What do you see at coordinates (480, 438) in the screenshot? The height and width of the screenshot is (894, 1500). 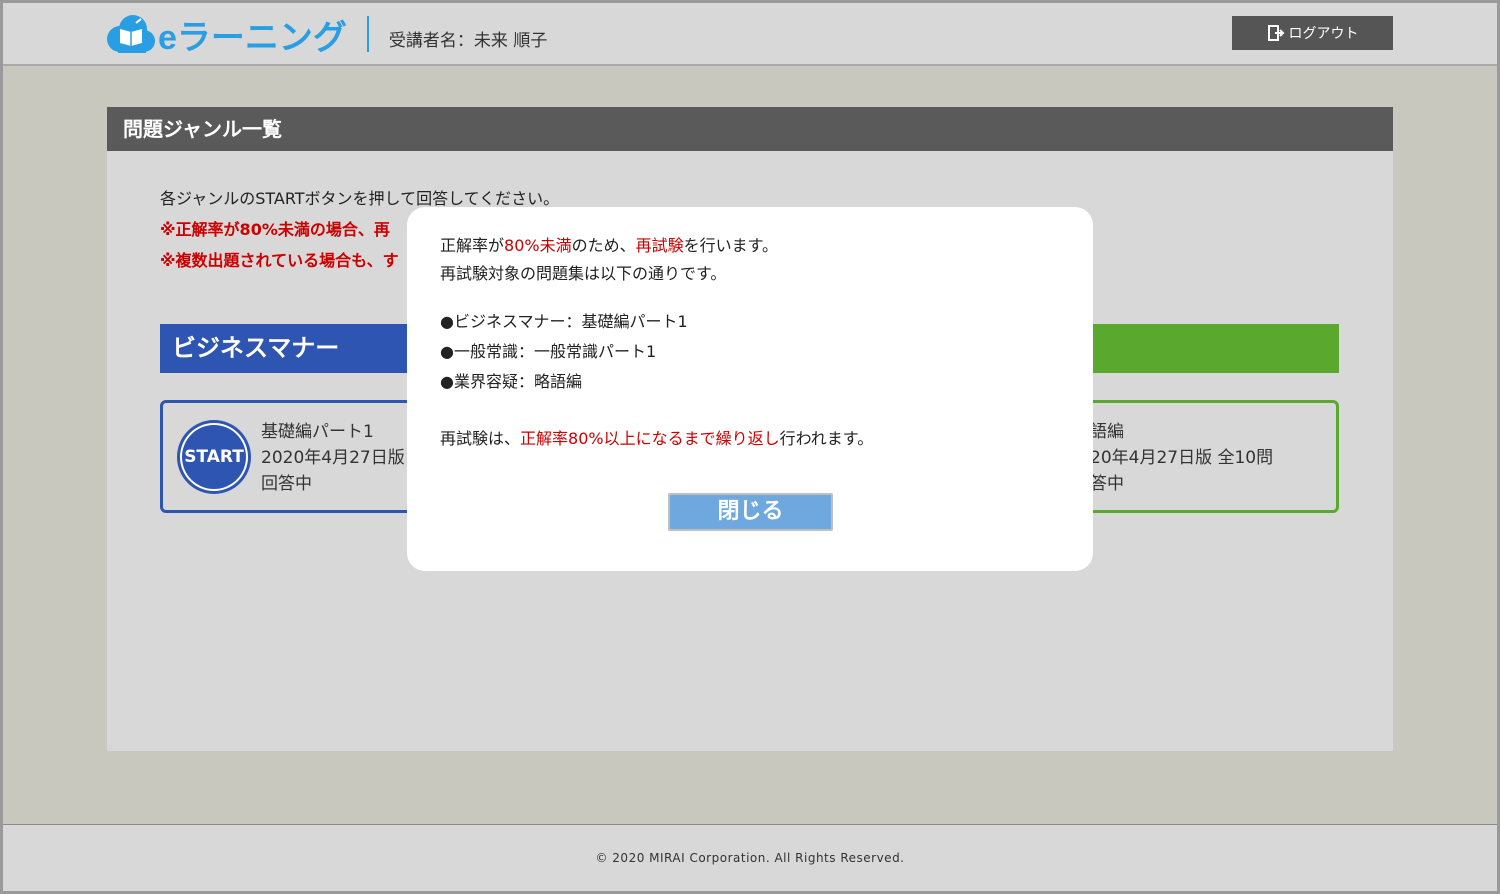 I see `modal-text: 再試験は、` at bounding box center [480, 438].